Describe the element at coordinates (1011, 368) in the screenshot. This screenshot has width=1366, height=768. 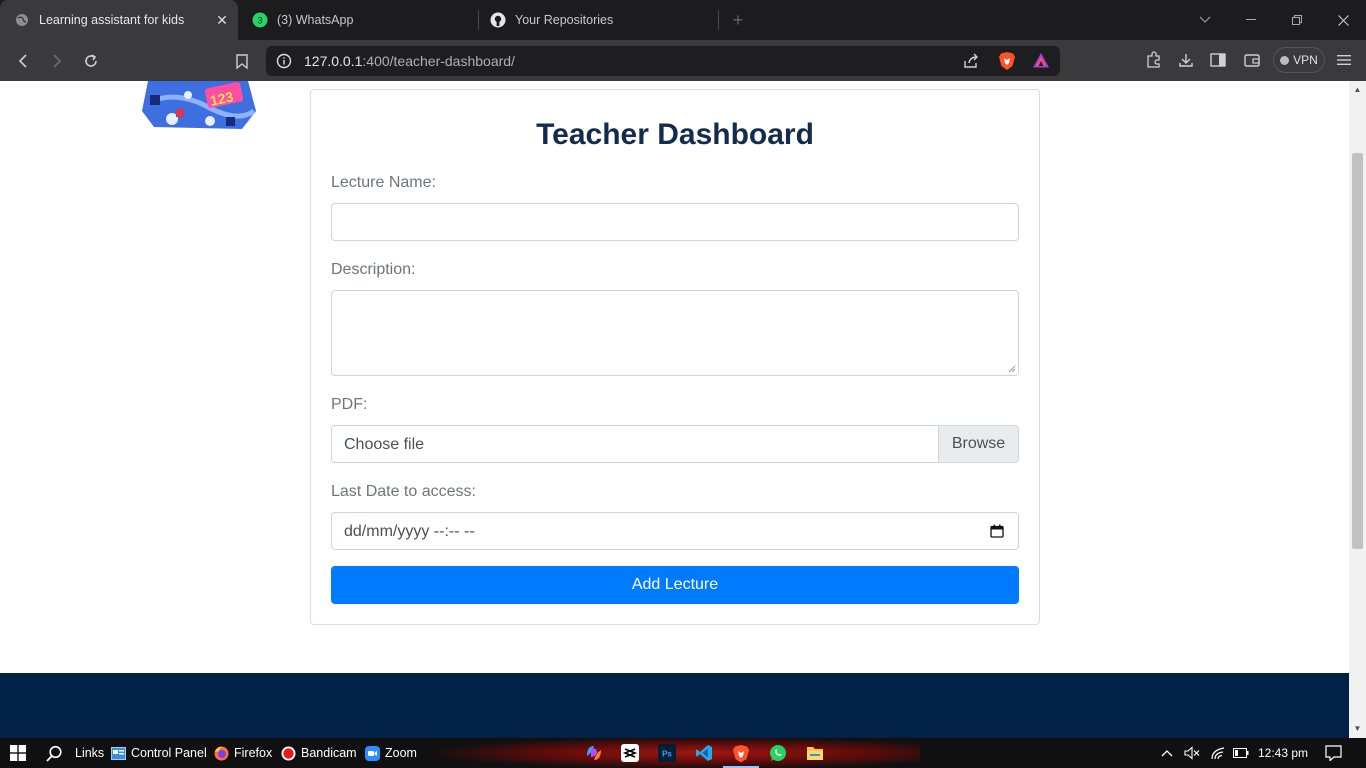
I see `resize-handle-icon` at that location.